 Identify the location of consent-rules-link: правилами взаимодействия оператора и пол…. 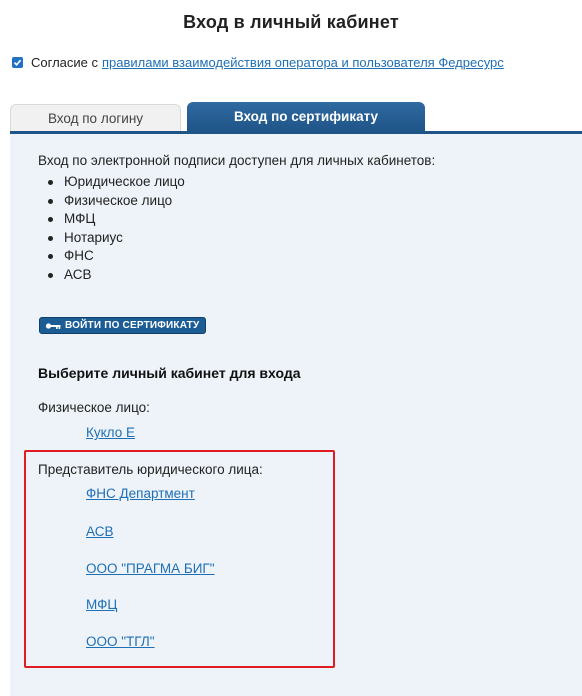
(303, 62).